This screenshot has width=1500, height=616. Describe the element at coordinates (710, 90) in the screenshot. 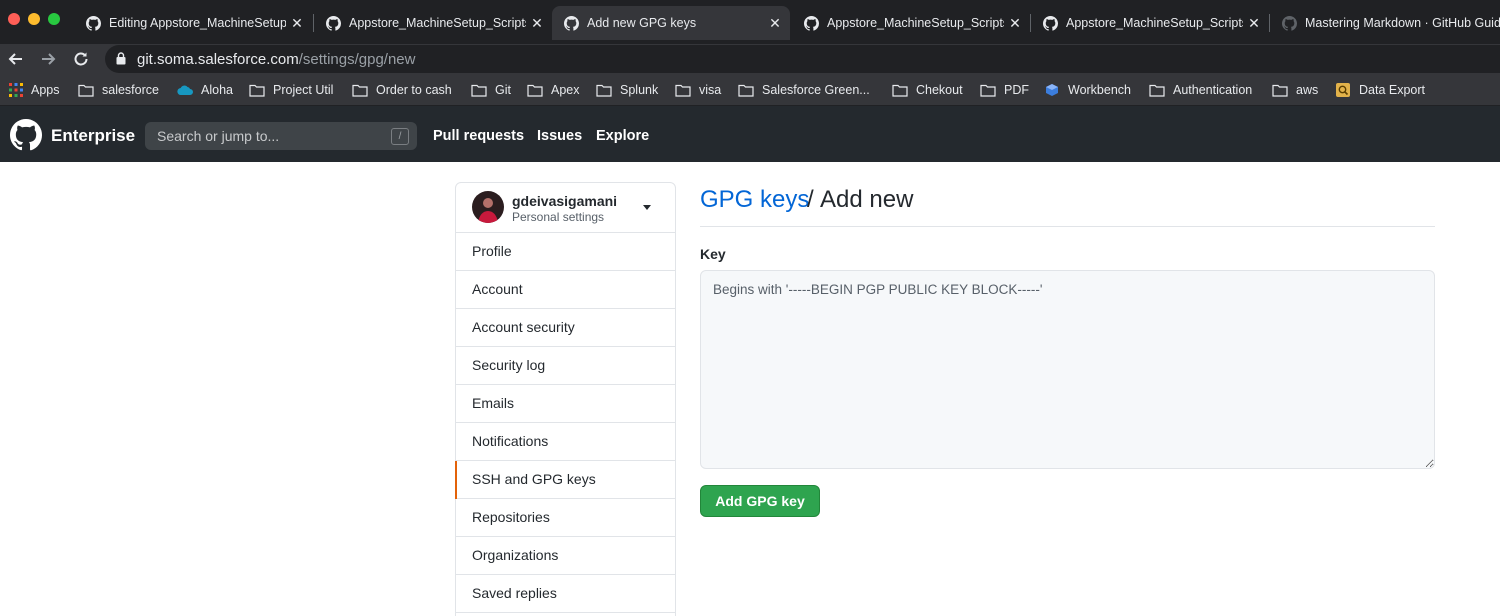

I see `bookmark-label: visa` at that location.